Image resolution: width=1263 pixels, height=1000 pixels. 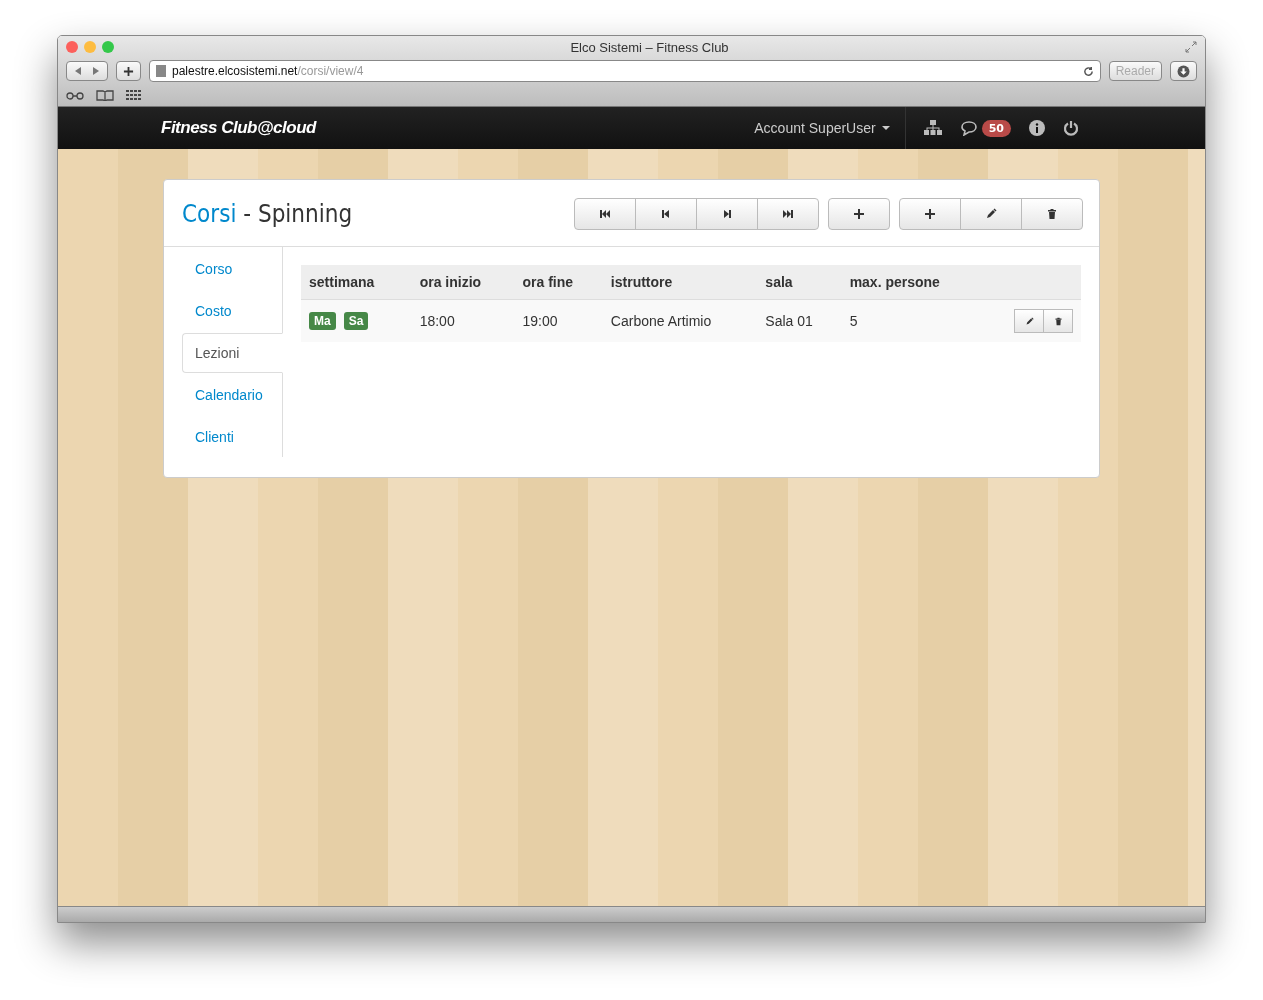 I want to click on book-icon, so click(x=105, y=95).